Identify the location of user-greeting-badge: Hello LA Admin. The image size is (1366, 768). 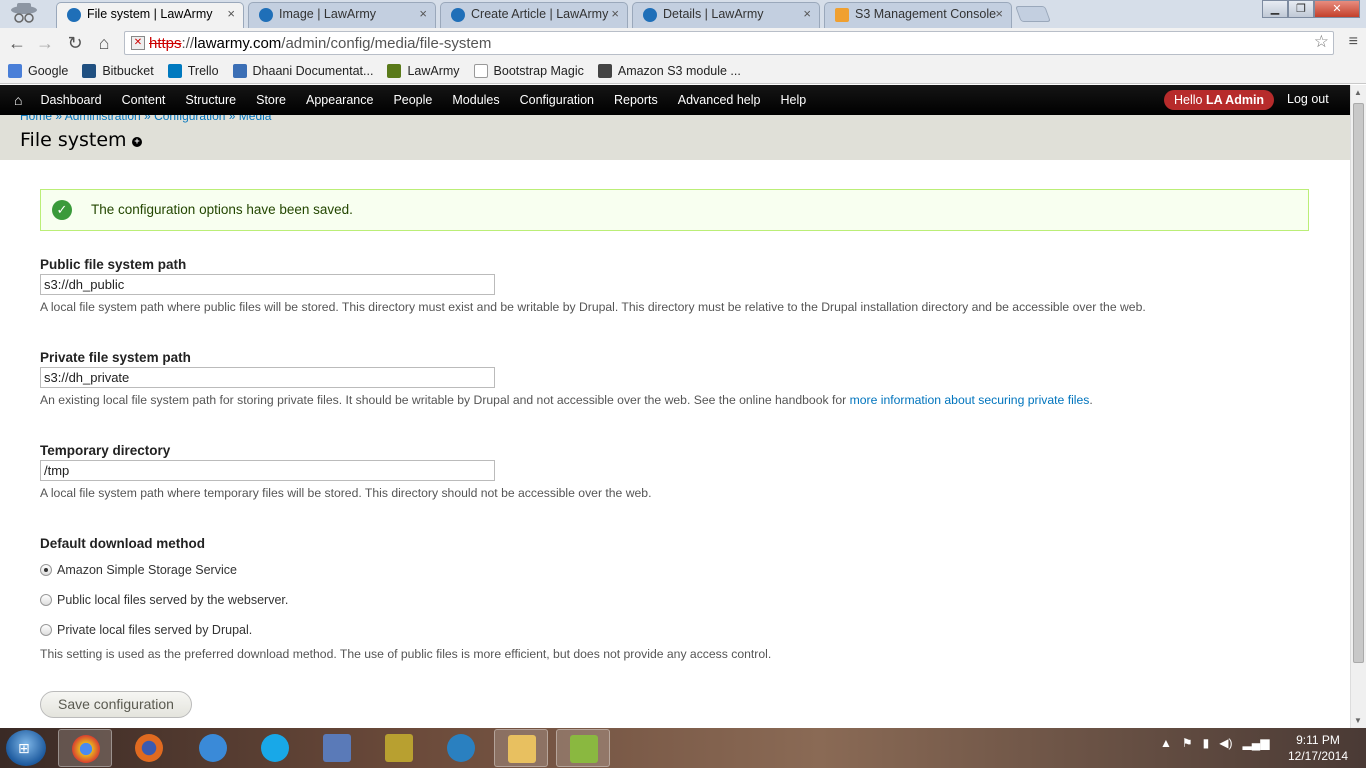
(1219, 100).